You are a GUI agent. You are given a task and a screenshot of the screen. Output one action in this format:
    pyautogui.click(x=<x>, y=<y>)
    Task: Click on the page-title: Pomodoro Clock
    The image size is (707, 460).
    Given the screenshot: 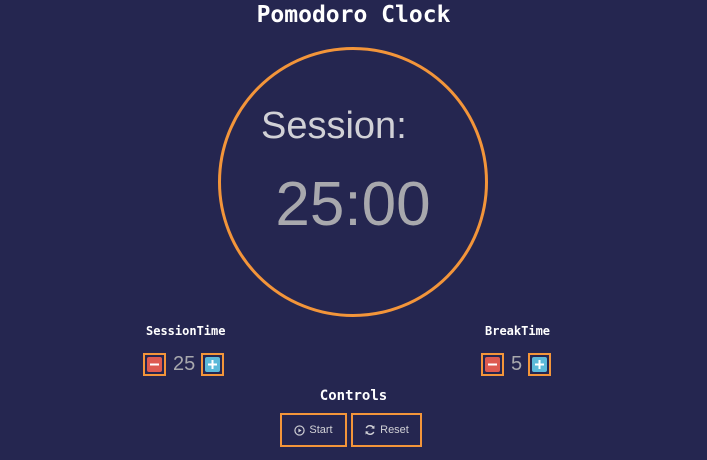 What is the action you would take?
    pyautogui.click(x=353, y=15)
    